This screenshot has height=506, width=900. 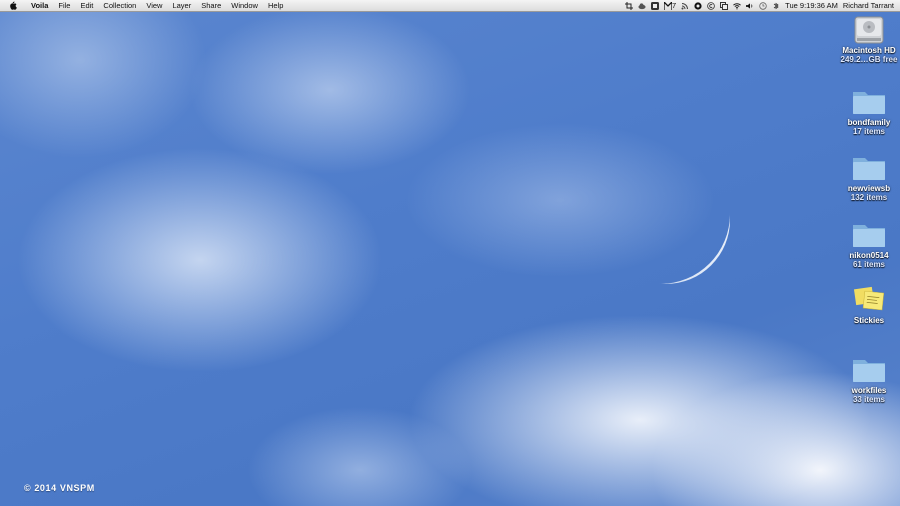 I want to click on desktop-icon-sub: 249.2…GB free, so click(x=869, y=59).